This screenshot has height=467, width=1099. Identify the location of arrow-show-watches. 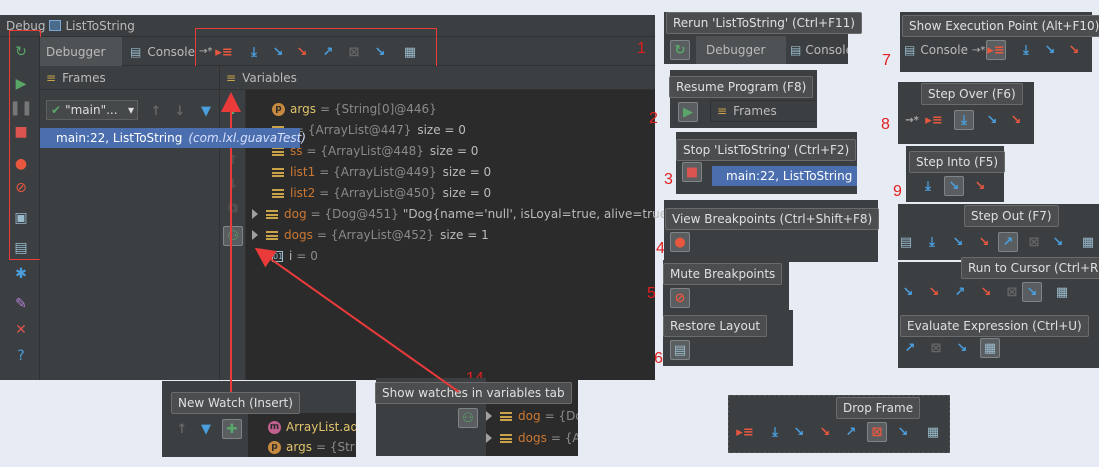
(357, 320).